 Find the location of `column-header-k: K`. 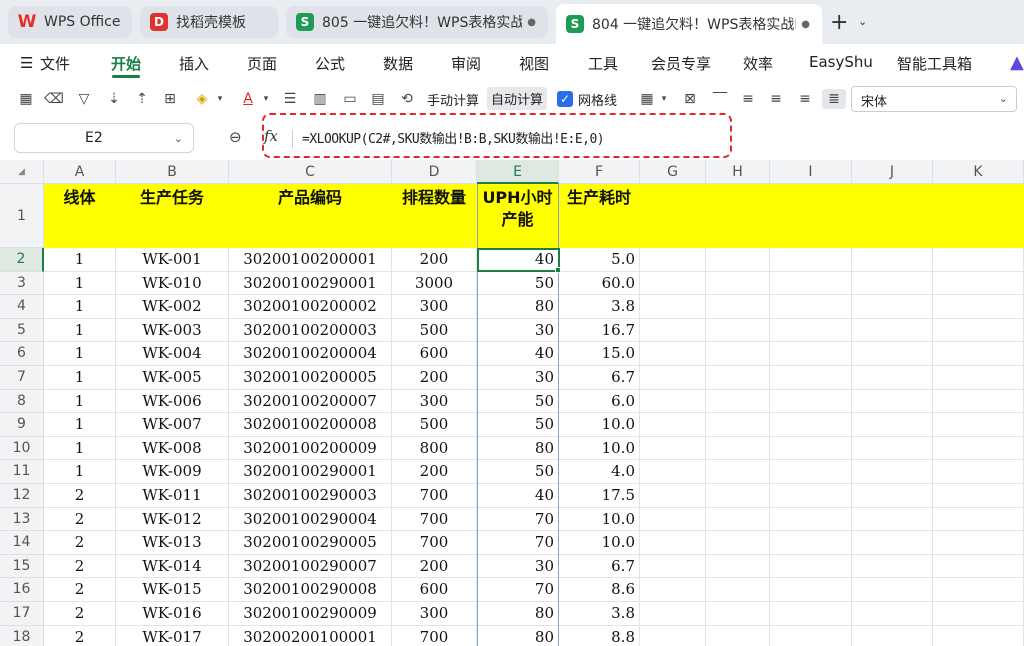

column-header-k: K is located at coordinates (978, 172).